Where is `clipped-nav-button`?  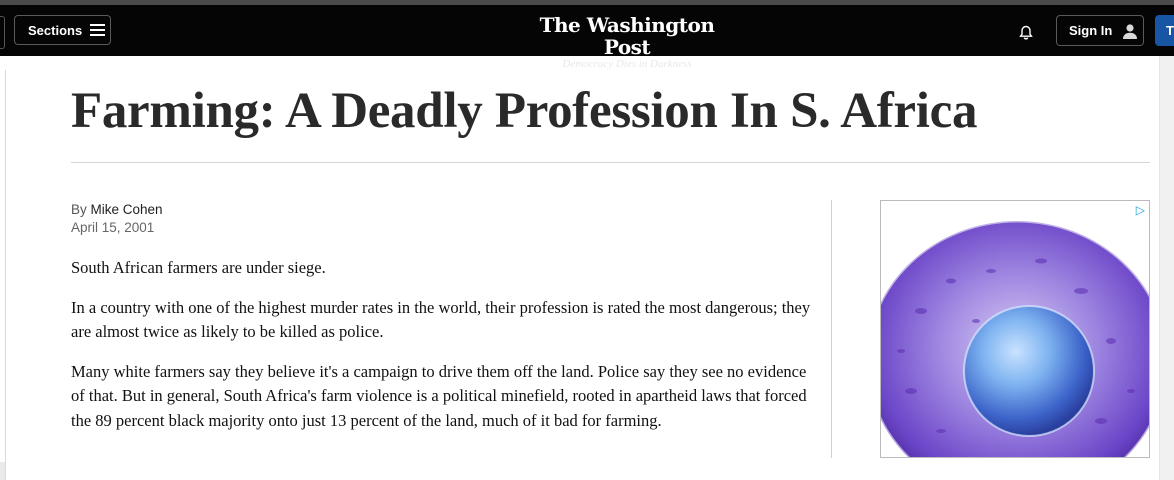
clipped-nav-button is located at coordinates (2, 32).